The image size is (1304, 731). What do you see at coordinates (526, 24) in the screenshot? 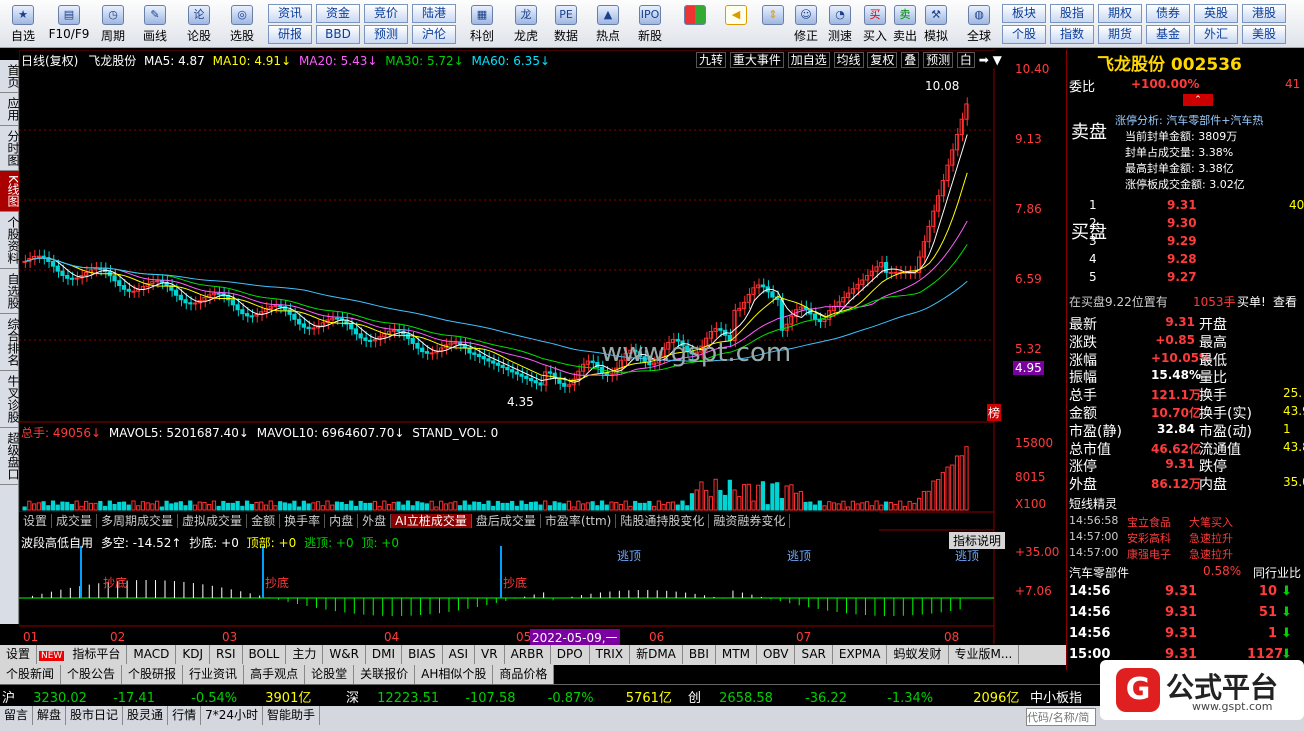
I see `toolbar-longhu-button: 龙龙虎` at bounding box center [526, 24].